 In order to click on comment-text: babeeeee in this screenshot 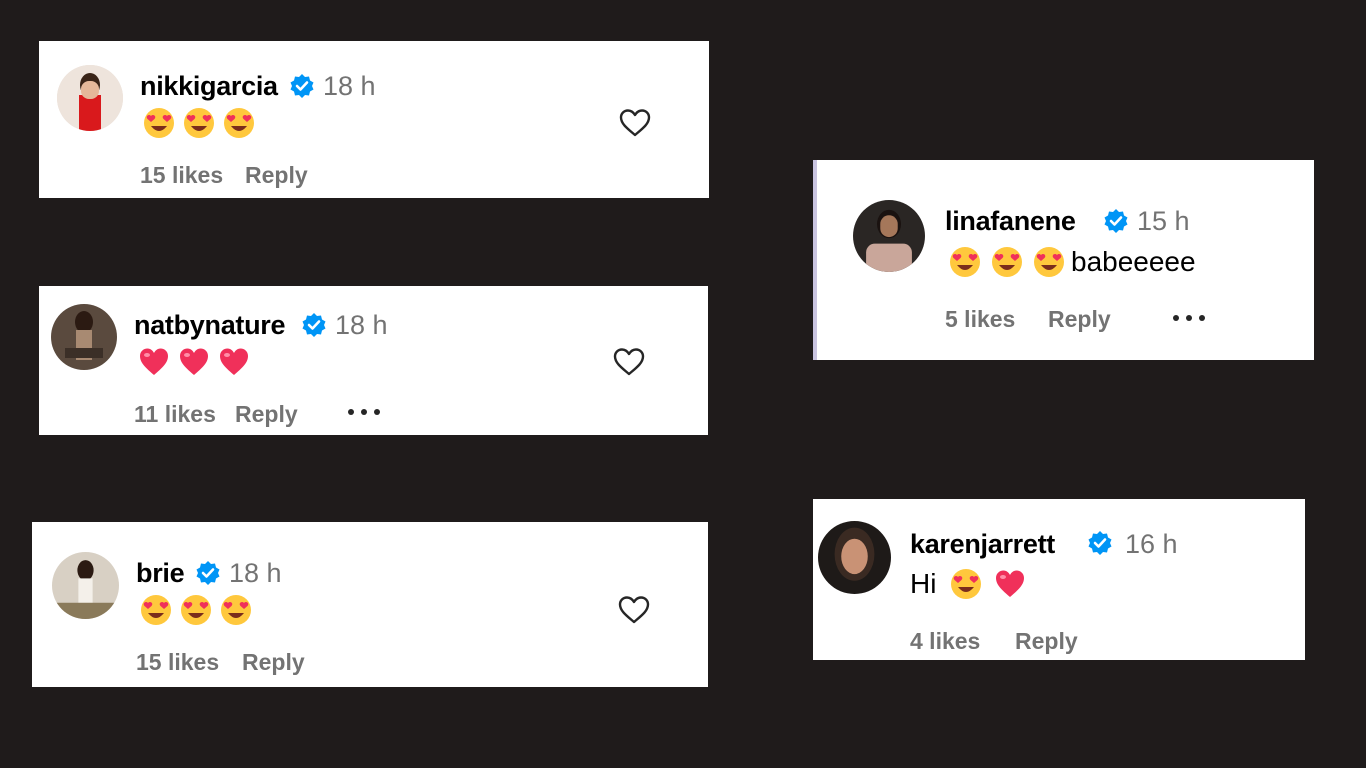, I will do `click(1133, 261)`.